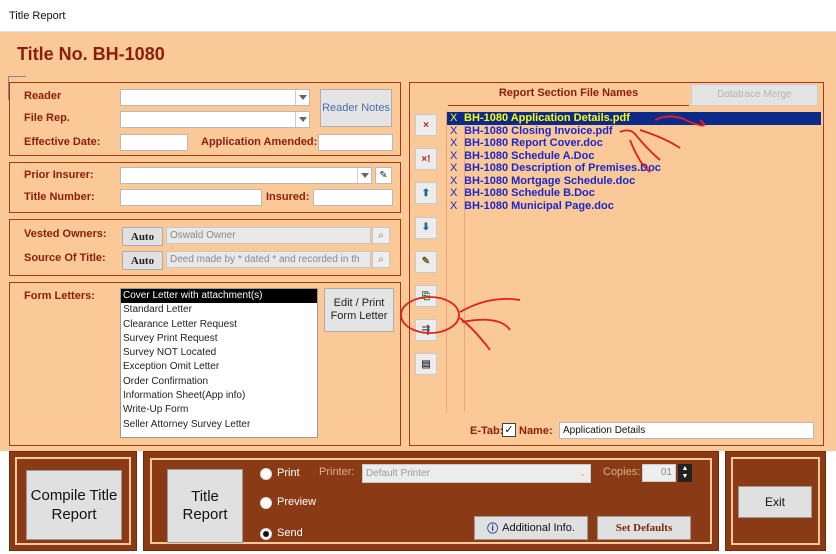 This screenshot has width=836, height=554. Describe the element at coordinates (47, 118) in the screenshot. I see `file-rep-label: File Rep.` at that location.